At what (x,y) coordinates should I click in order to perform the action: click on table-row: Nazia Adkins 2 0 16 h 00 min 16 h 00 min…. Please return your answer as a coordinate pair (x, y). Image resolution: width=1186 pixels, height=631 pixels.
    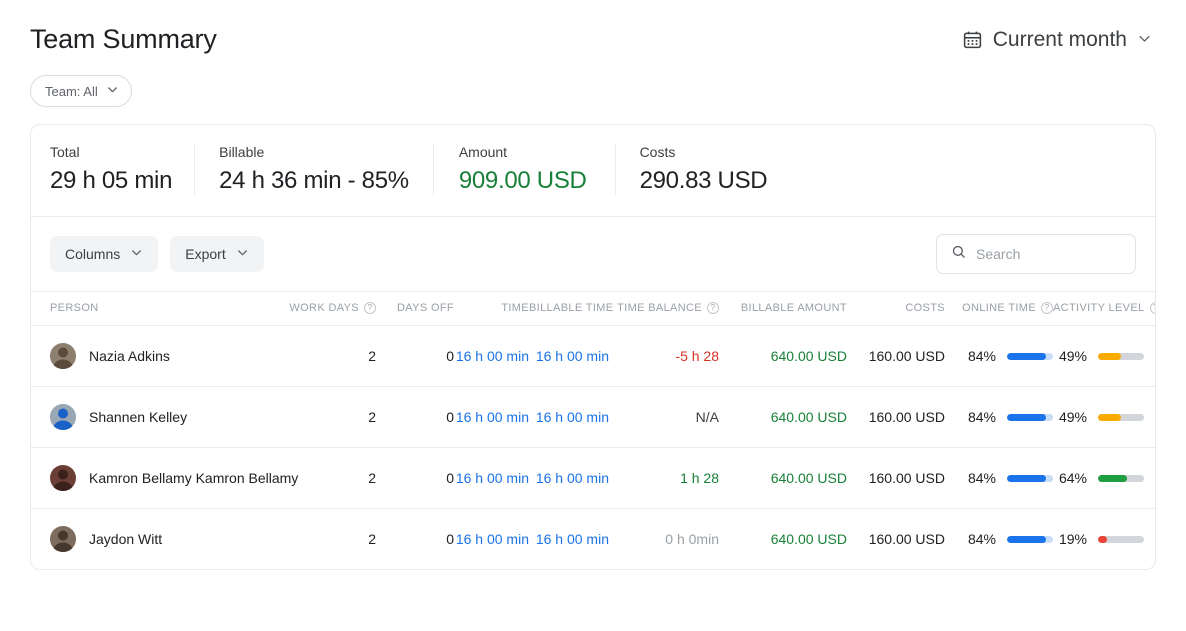
    Looking at the image, I should click on (593, 356).